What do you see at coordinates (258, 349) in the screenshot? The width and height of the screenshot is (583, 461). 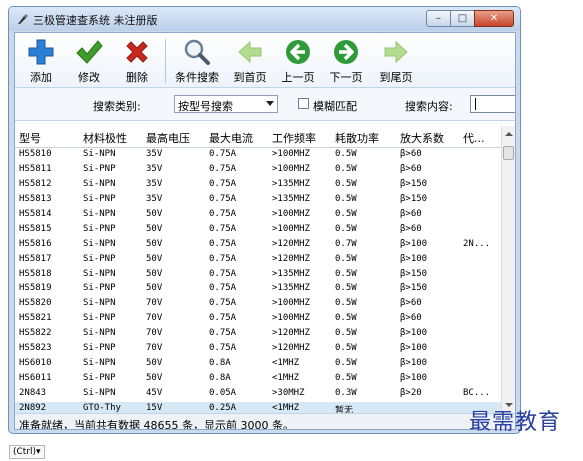 I see `table-row: HS5823 Si-PNP 70V 0.75A >120MHZ 0.5W β>100` at bounding box center [258, 349].